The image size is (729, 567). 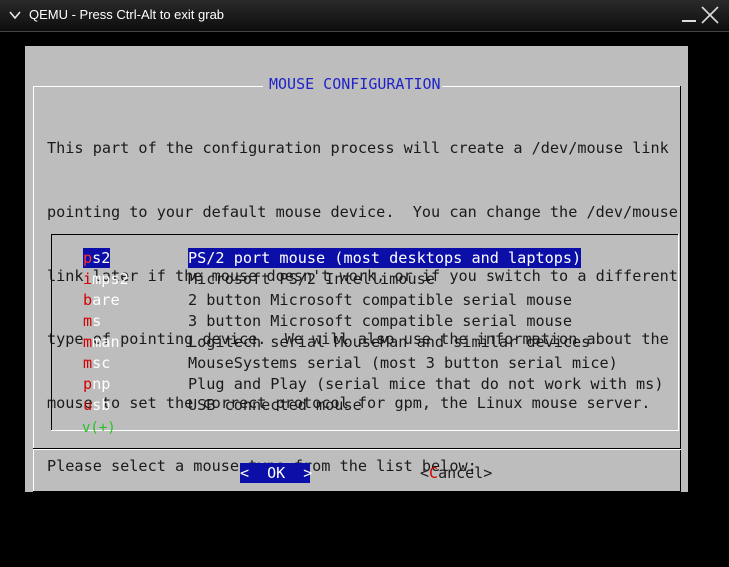 I want to click on item-tag: msc, so click(x=96, y=363).